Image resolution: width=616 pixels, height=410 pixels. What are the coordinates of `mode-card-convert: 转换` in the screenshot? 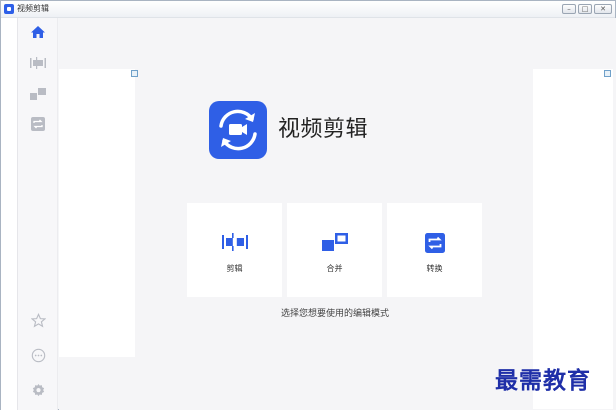 It's located at (434, 250).